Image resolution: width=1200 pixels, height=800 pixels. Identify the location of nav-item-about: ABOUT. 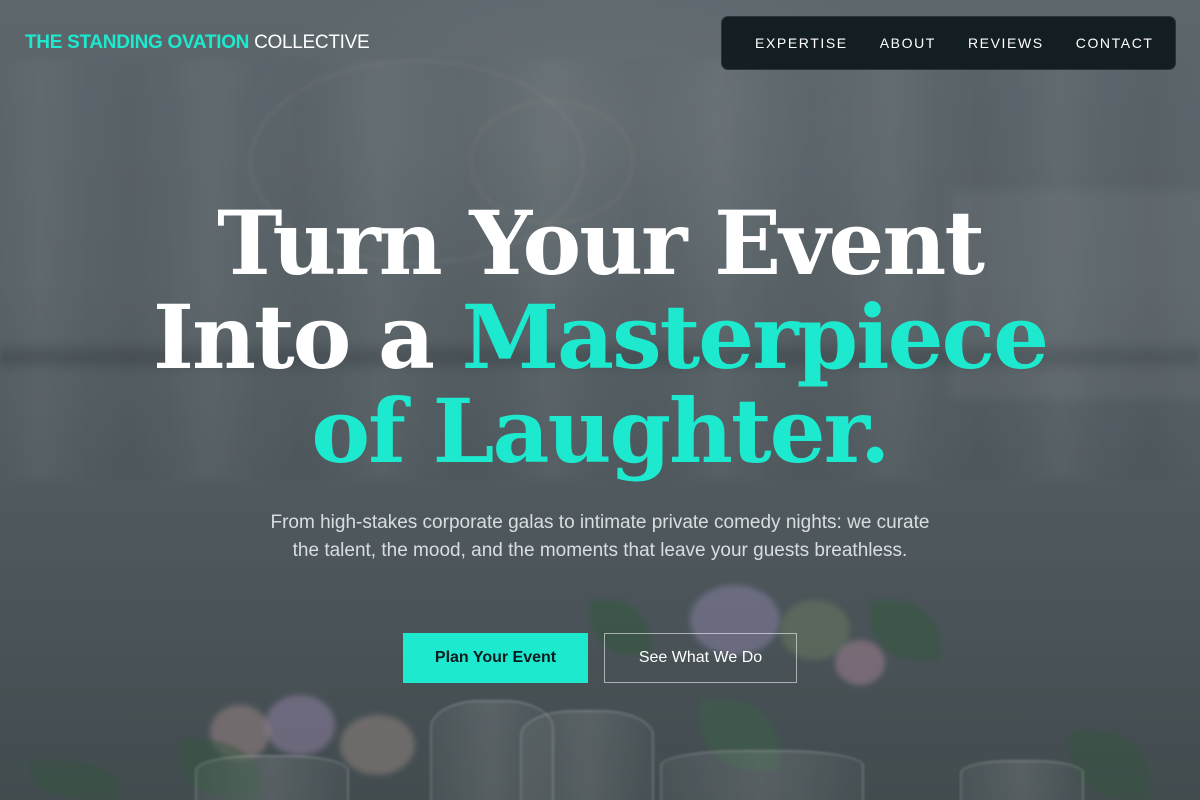
(908, 43).